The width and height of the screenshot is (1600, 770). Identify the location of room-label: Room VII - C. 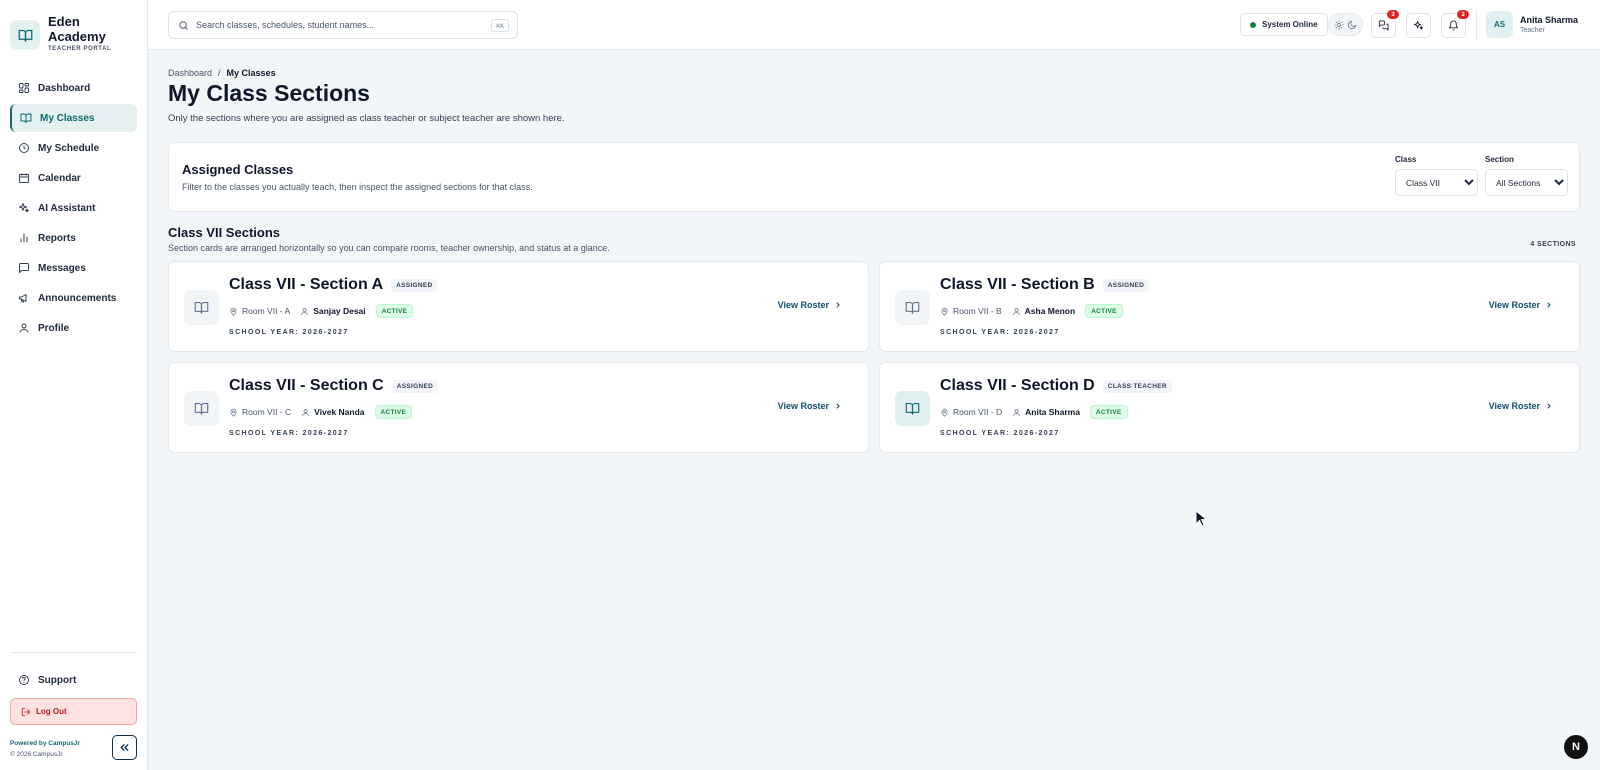
(267, 412).